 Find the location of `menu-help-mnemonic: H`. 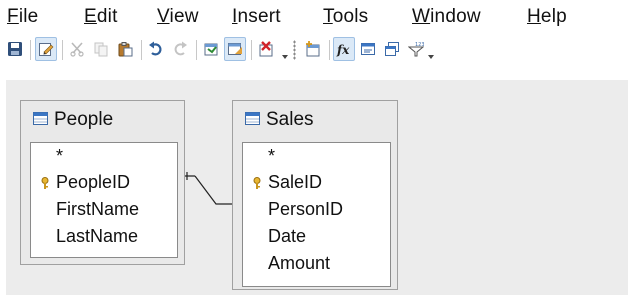

menu-help-mnemonic: H is located at coordinates (534, 16).